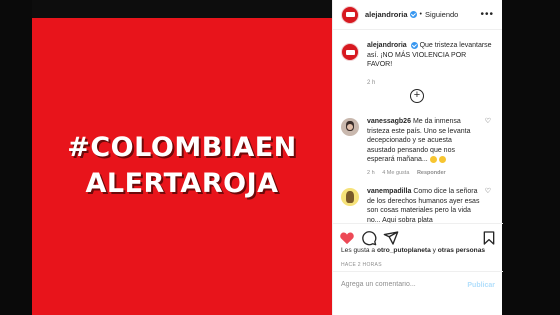 The width and height of the screenshot is (560, 315). What do you see at coordinates (404, 250) in the screenshot?
I see `liked-by-user: otro_putoplaneta` at bounding box center [404, 250].